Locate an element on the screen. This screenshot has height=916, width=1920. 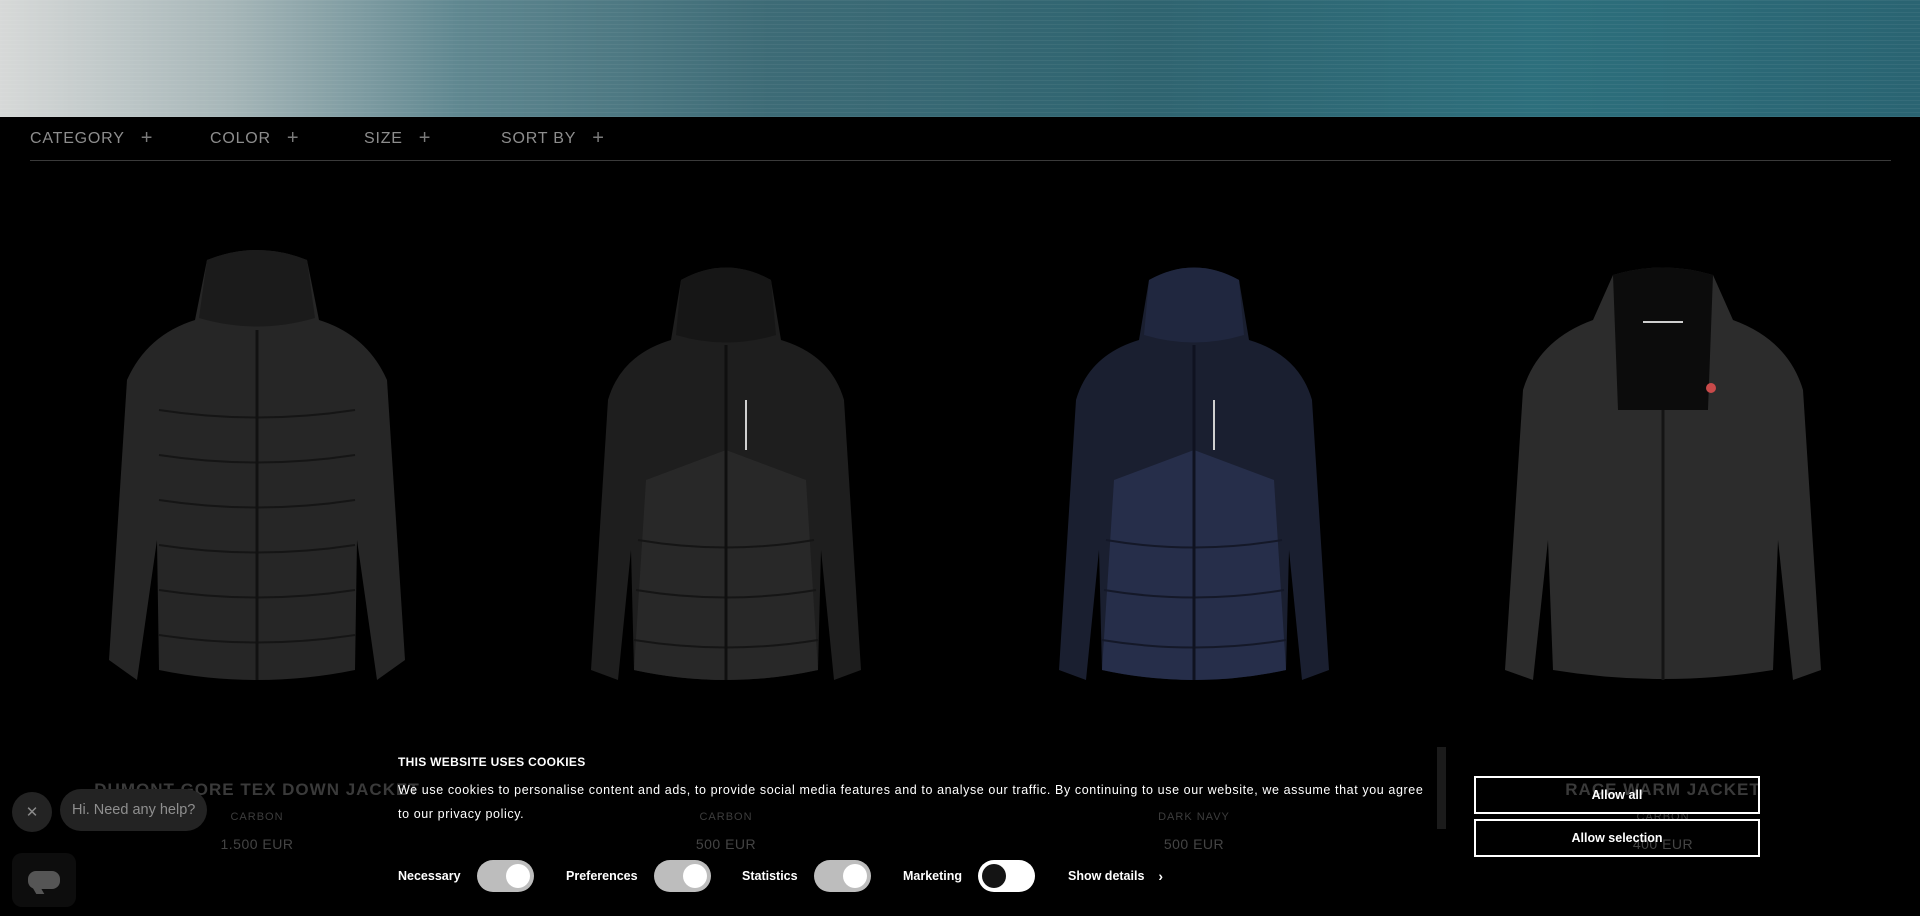
show-details-link: Show details › is located at coordinates (1115, 876).